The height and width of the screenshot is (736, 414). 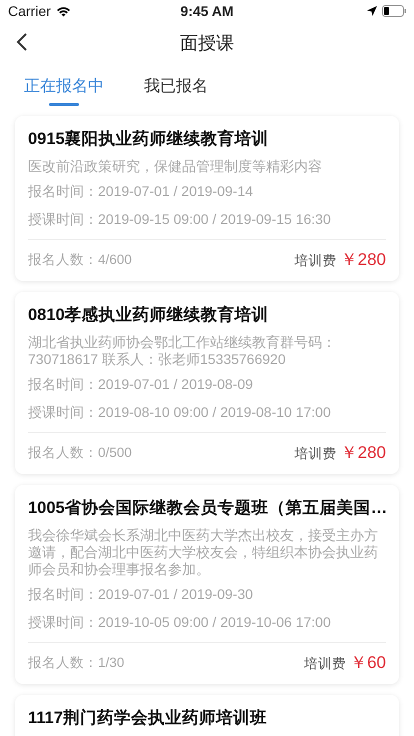 What do you see at coordinates (394, 11) in the screenshot?
I see `battery-icon` at bounding box center [394, 11].